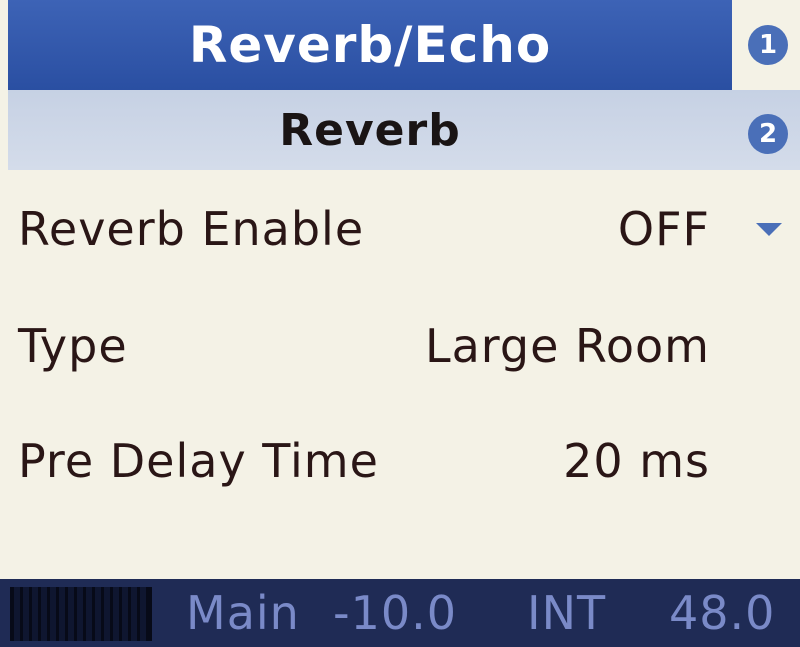 This screenshot has height=647, width=800. I want to click on pre-delay-time-label: Pre Delay Time, so click(198, 461).